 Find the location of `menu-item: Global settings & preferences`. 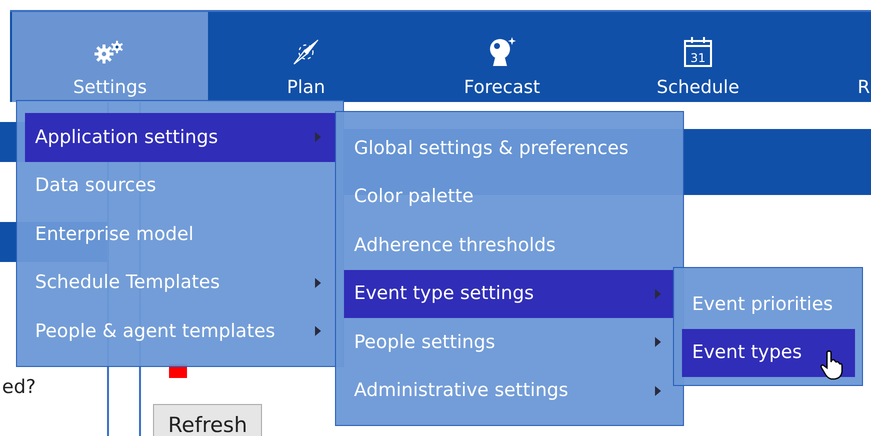

menu-item: Global settings & preferences is located at coordinates (509, 148).